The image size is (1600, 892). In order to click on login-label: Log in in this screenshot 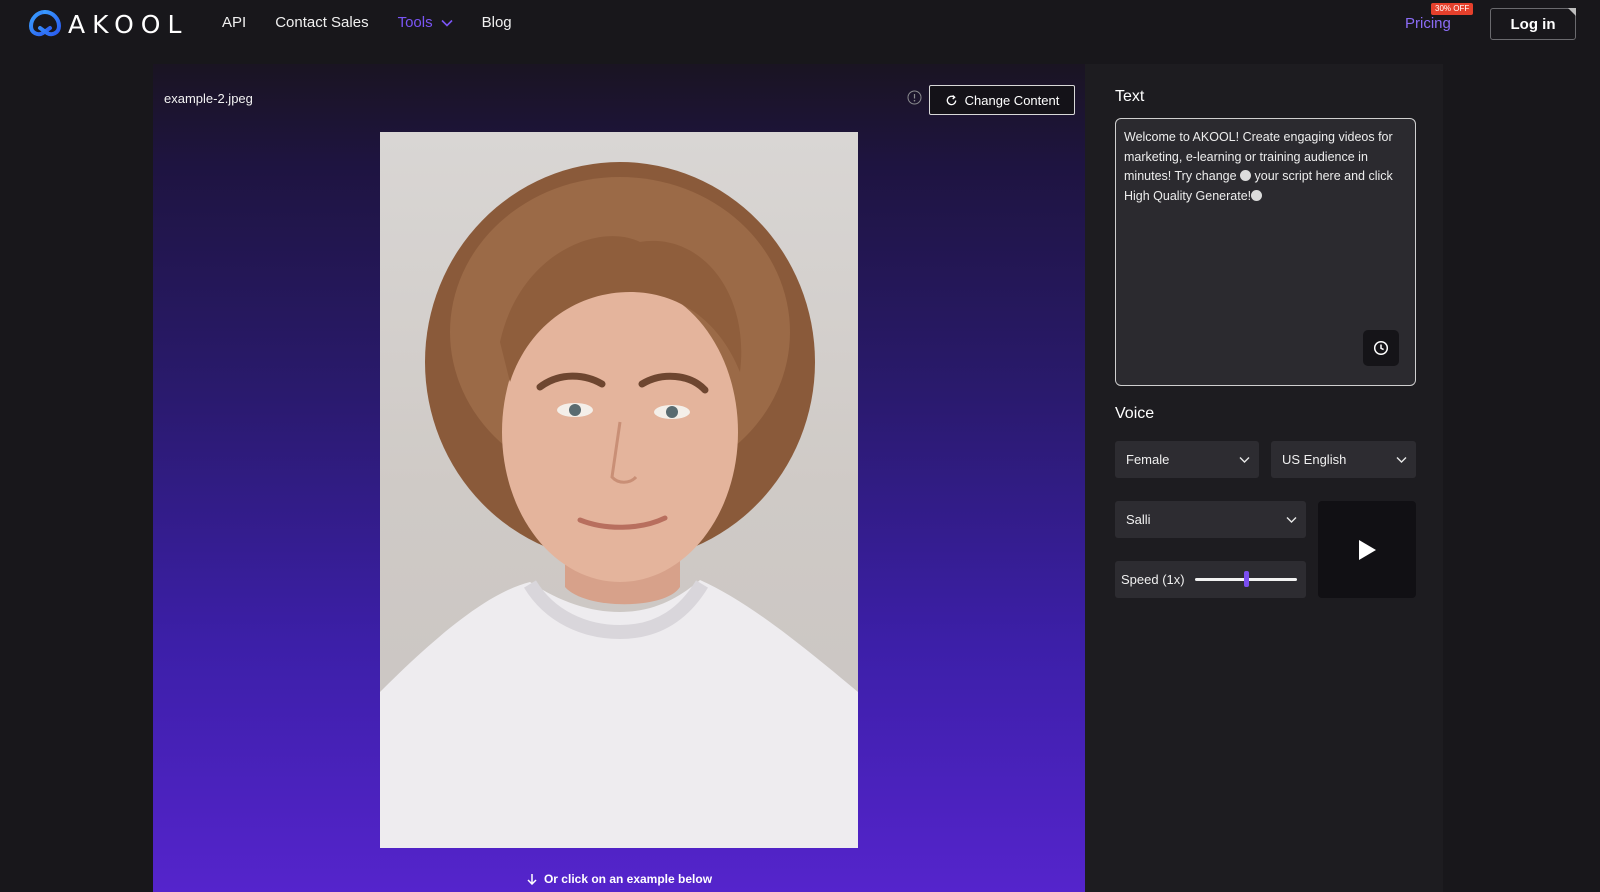, I will do `click(1533, 24)`.